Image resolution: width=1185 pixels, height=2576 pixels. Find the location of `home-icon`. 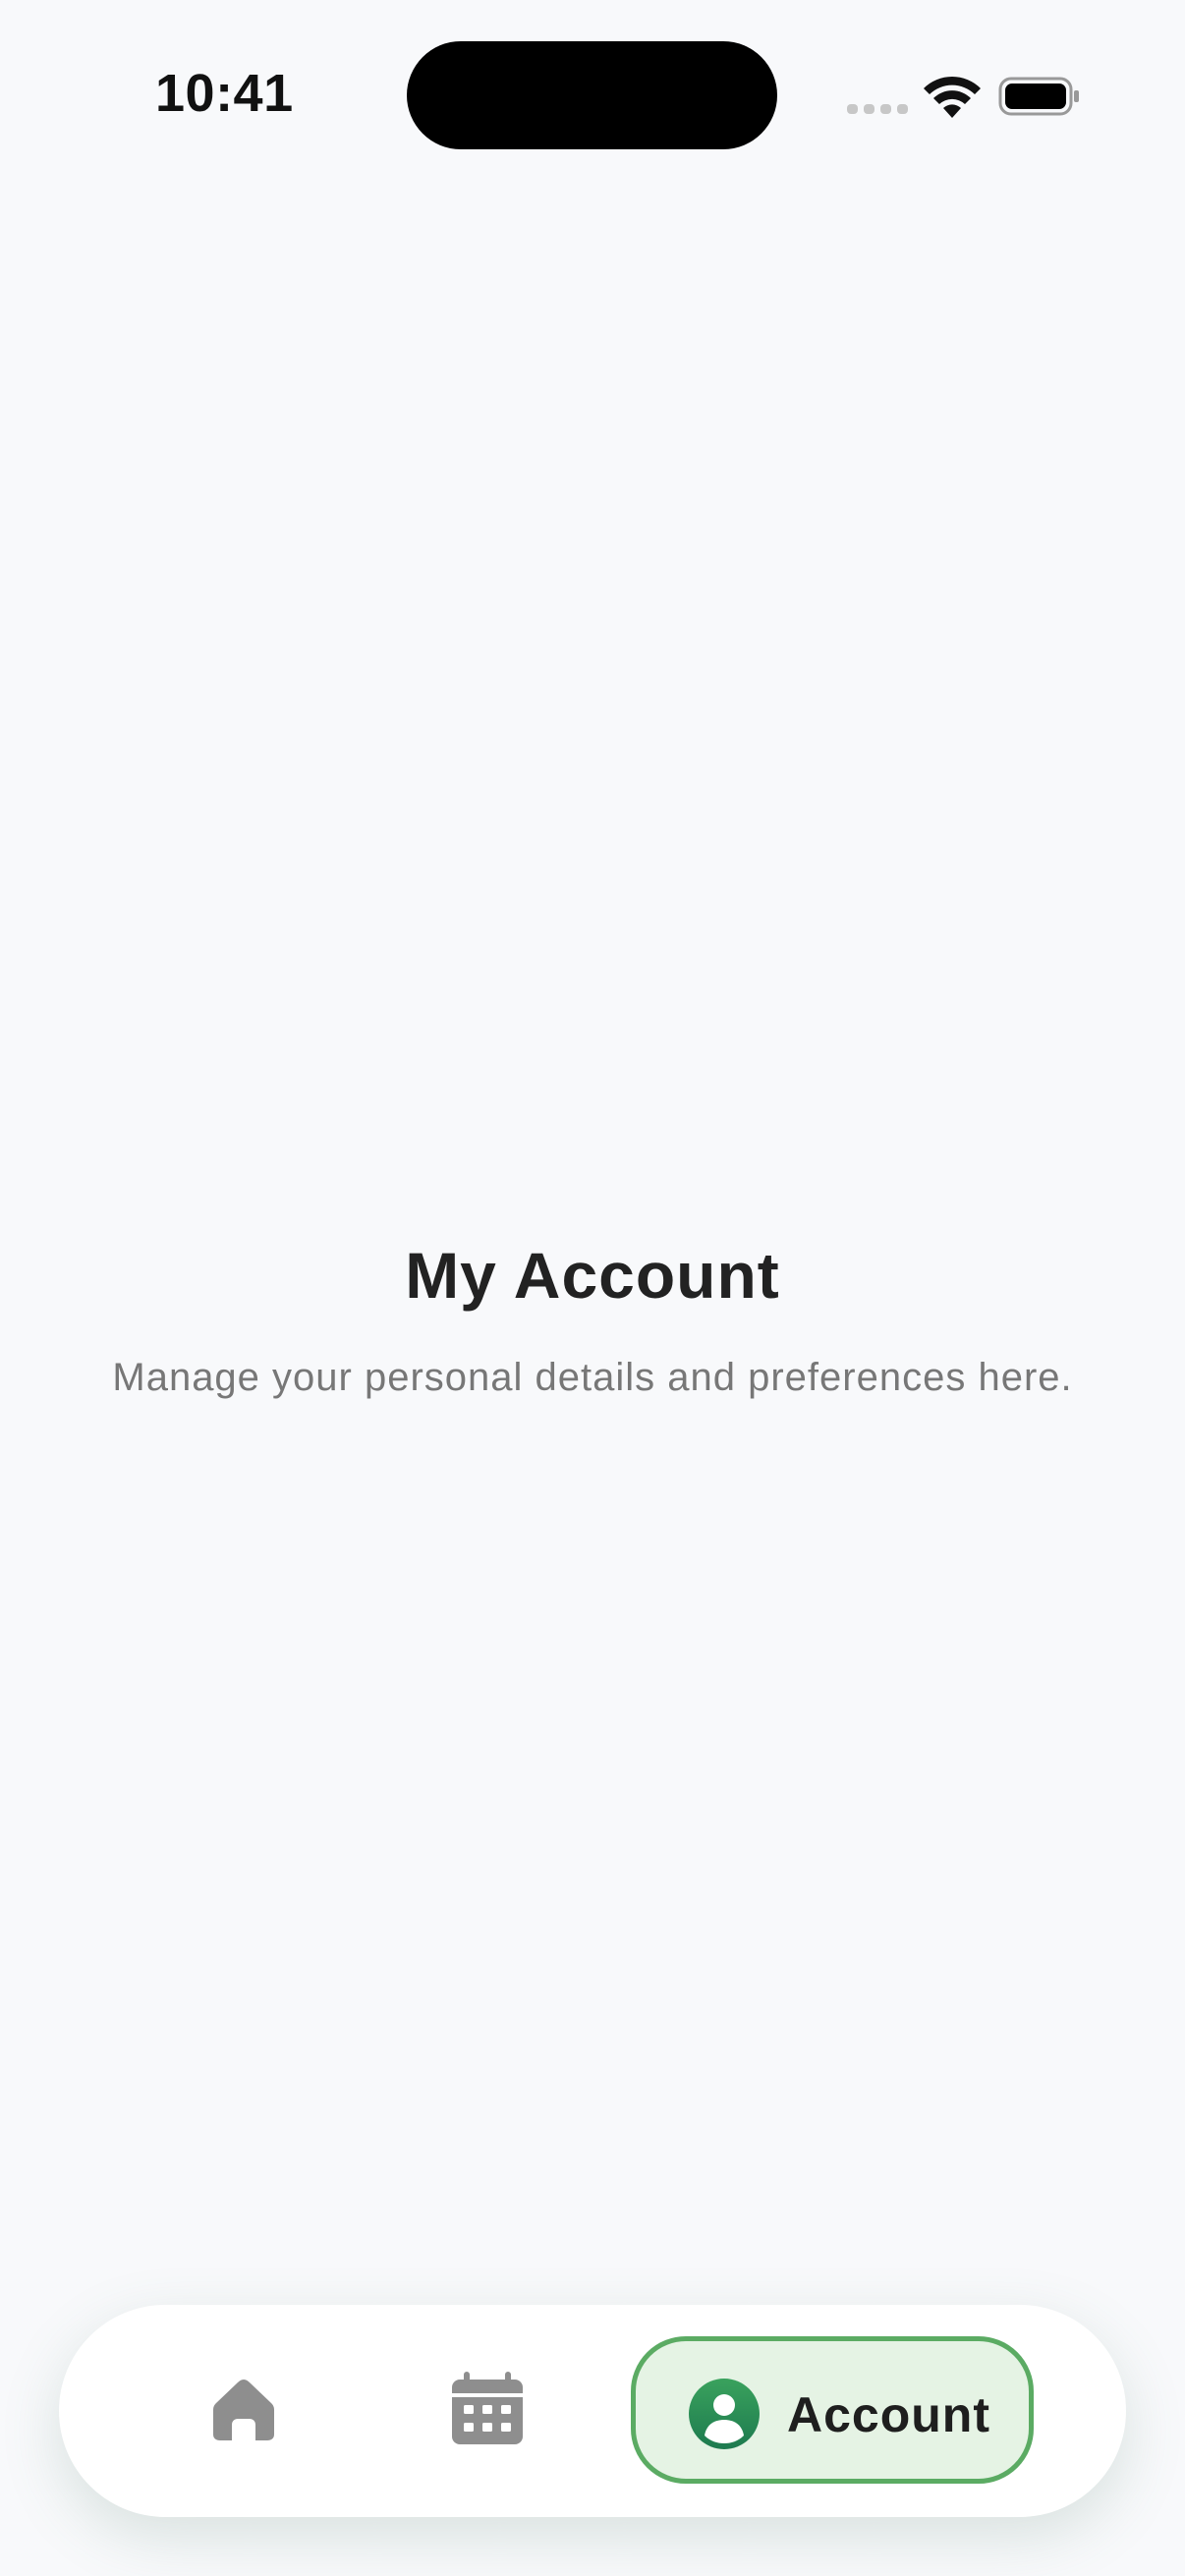

home-icon is located at coordinates (244, 2409).